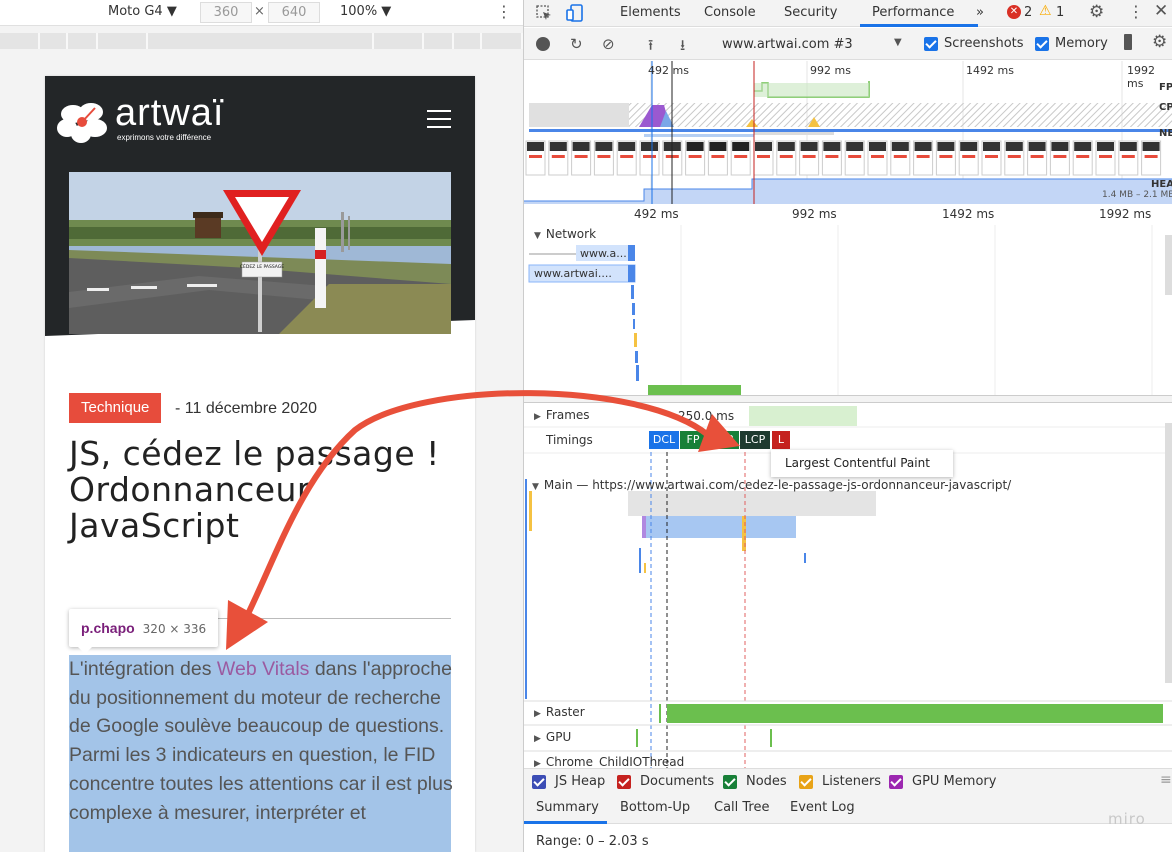 This screenshot has width=1172, height=852. I want to click on tab-summary: Summary, so click(567, 807).